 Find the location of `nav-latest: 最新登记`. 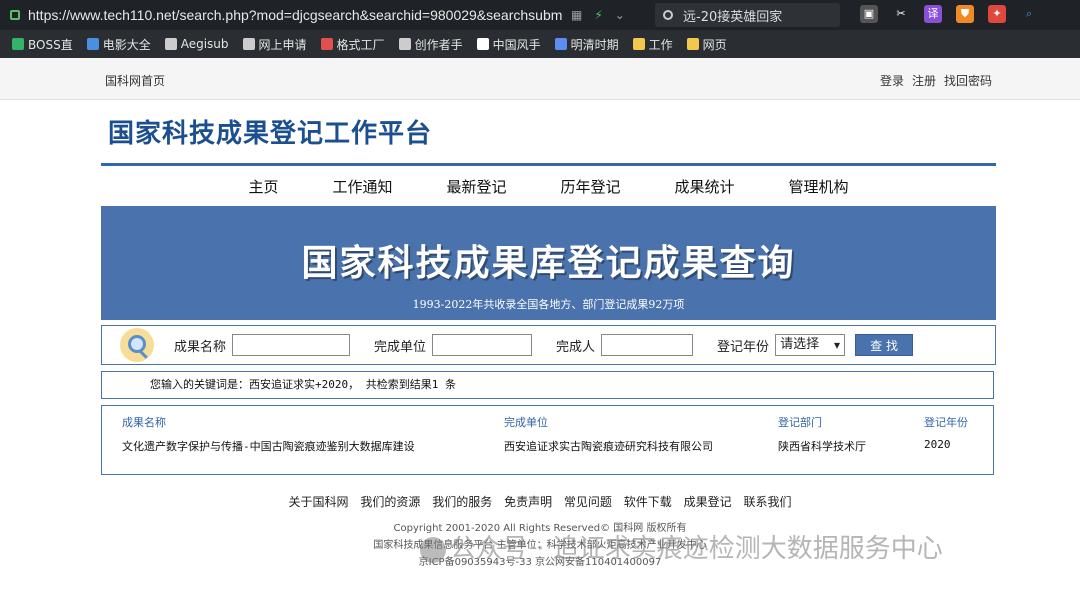

nav-latest: 最新登记 is located at coordinates (476, 187).